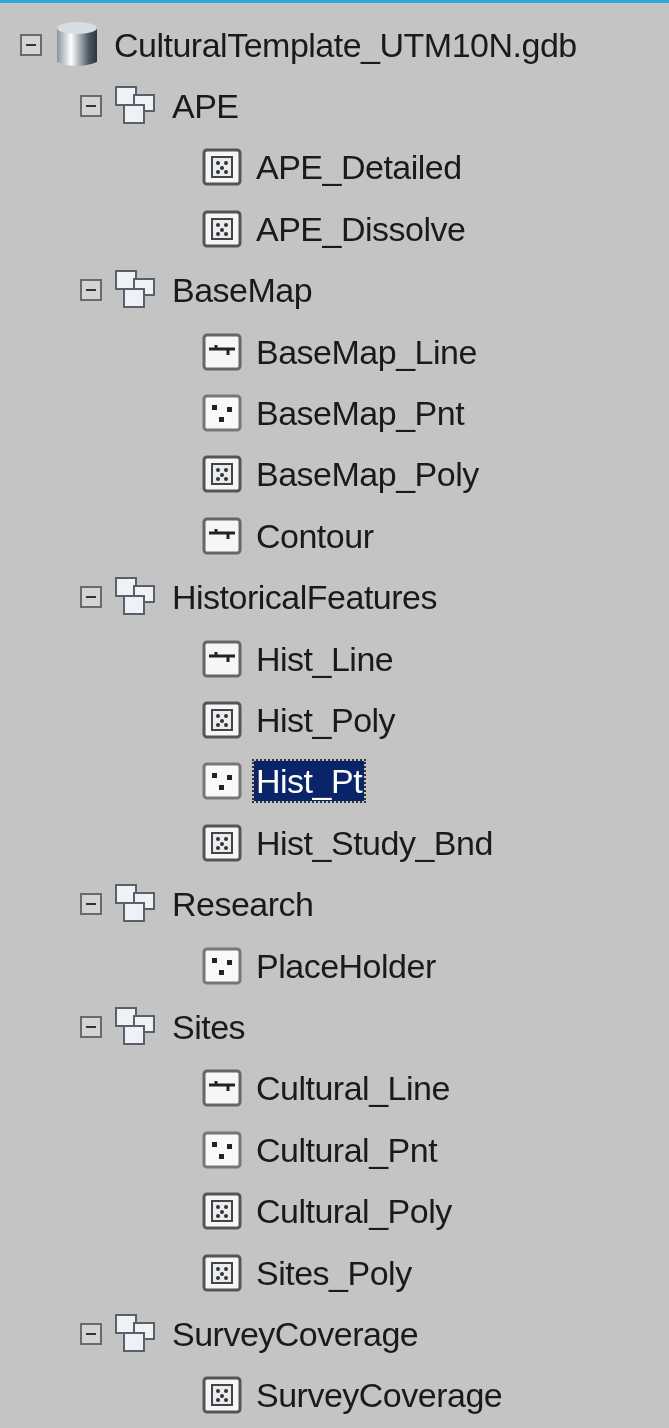 This screenshot has width=669, height=1428. What do you see at coordinates (345, 44) in the screenshot?
I see `tree-item-label: CulturalTemplate_UTM10N.gdb` at bounding box center [345, 44].